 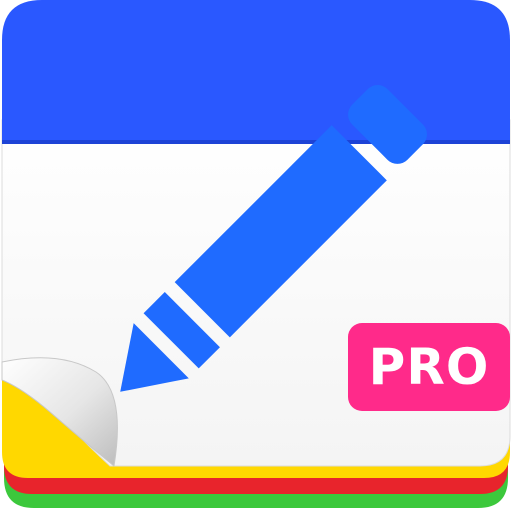 What do you see at coordinates (256, 142) in the screenshot?
I see `header-edge` at bounding box center [256, 142].